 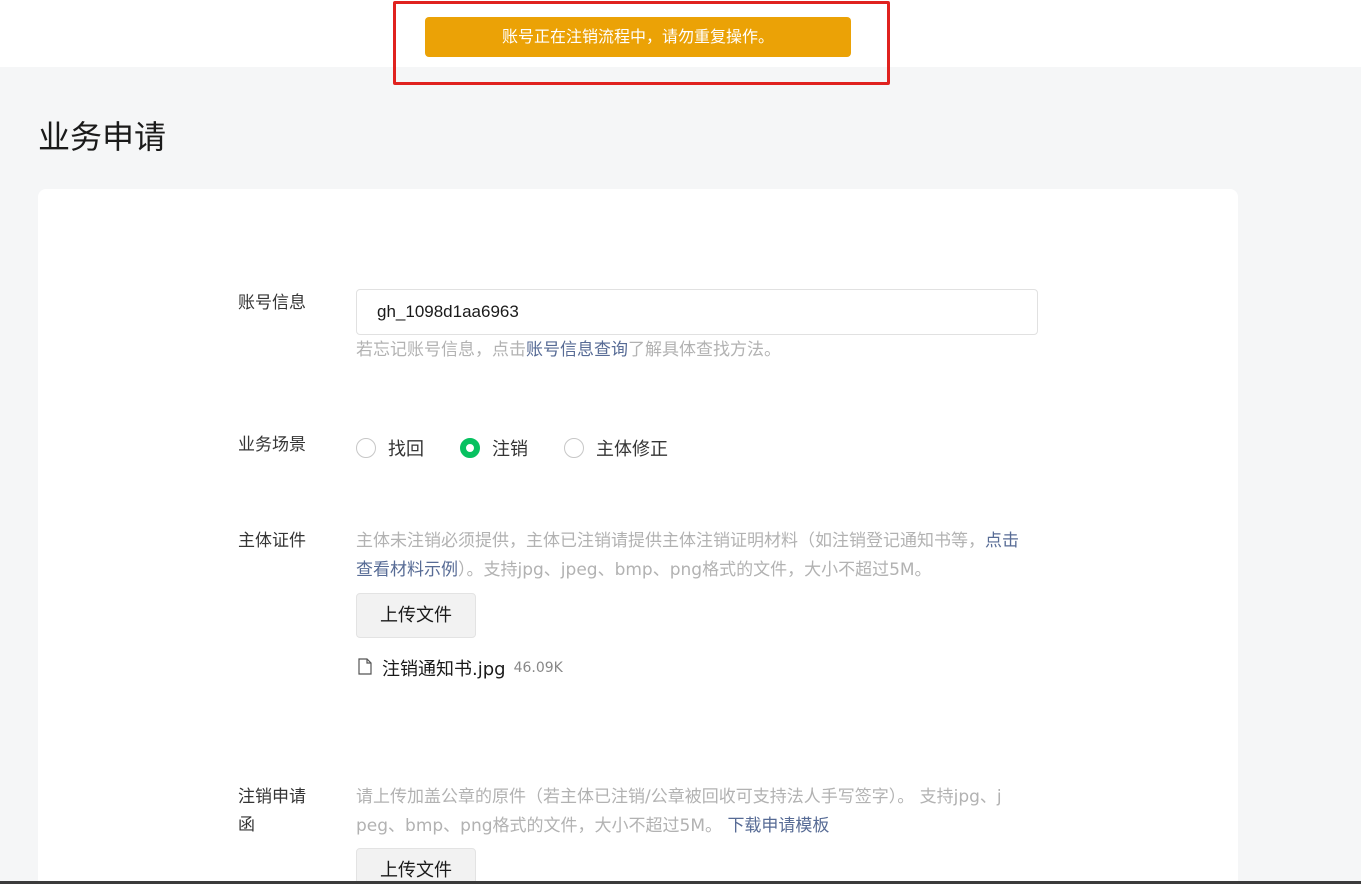 I want to click on certificate-upload-button: 上传文件, so click(x=416, y=615).